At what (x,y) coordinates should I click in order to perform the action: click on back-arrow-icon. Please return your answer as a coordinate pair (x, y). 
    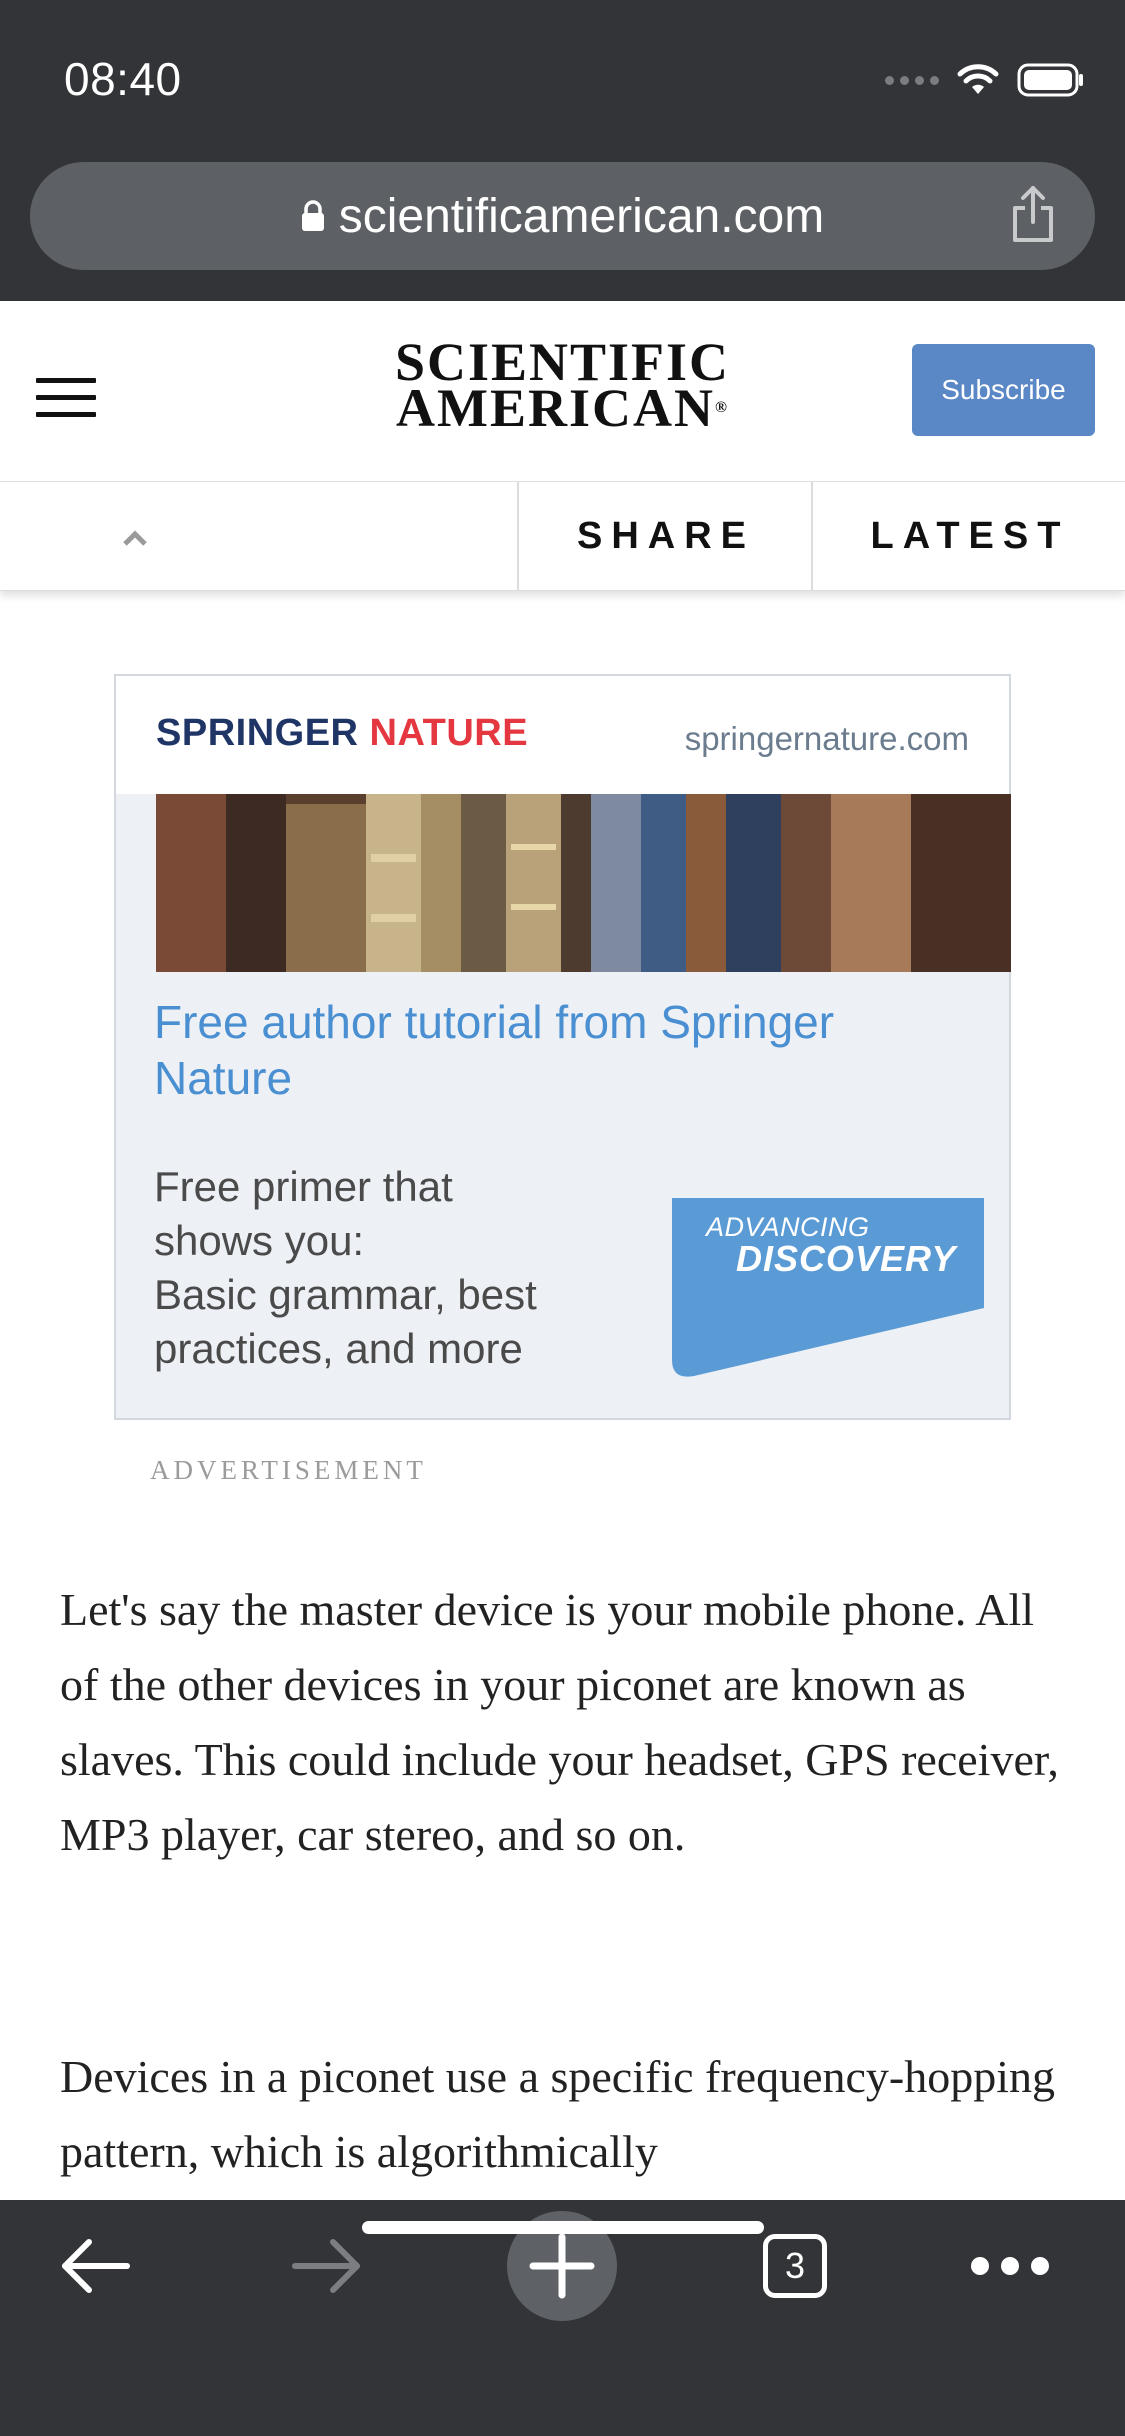
    Looking at the image, I should click on (96, 2266).